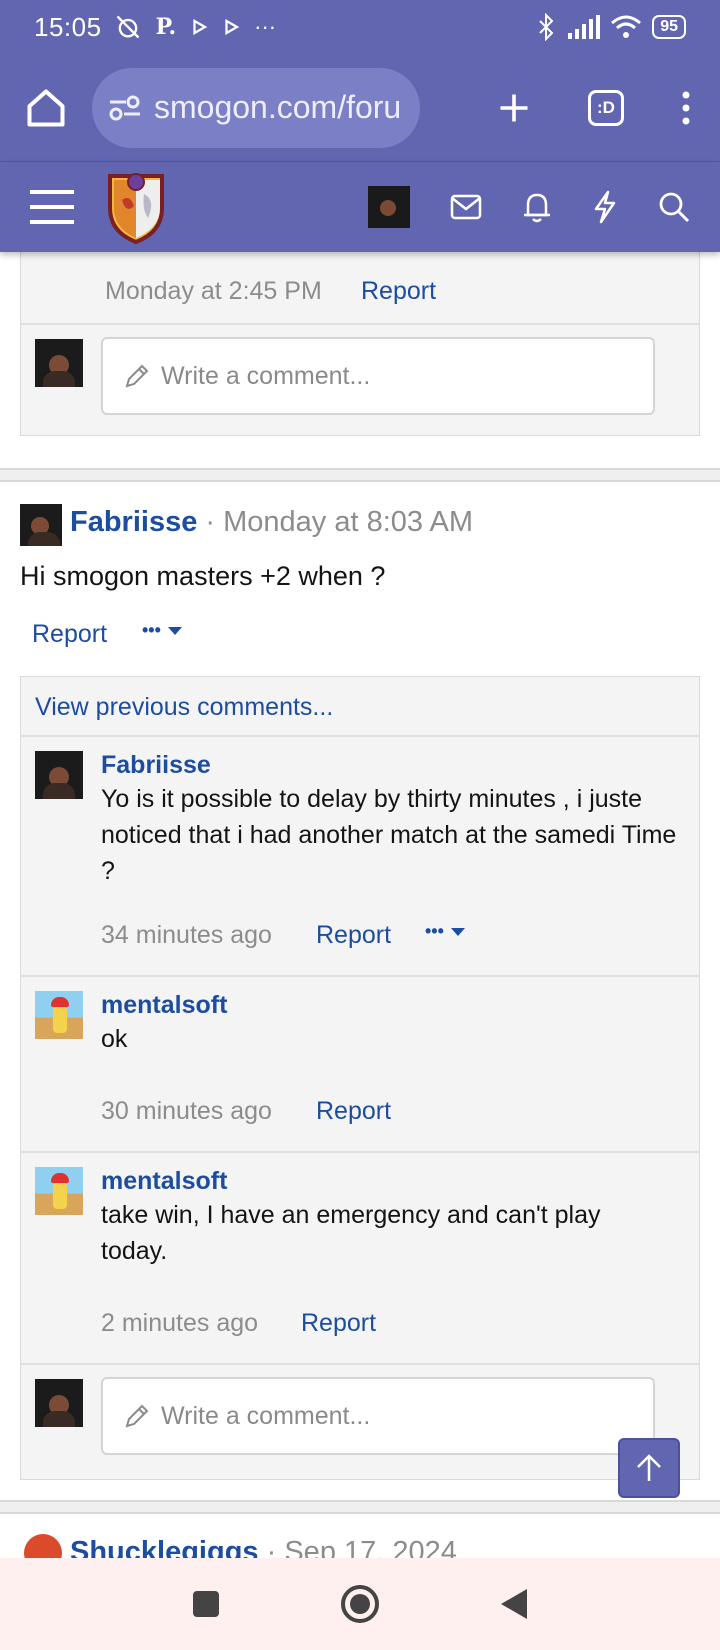 The height and width of the screenshot is (1650, 720). What do you see at coordinates (213, 291) in the screenshot?
I see `comment-timestamp: Monday at 2:45 PM` at bounding box center [213, 291].